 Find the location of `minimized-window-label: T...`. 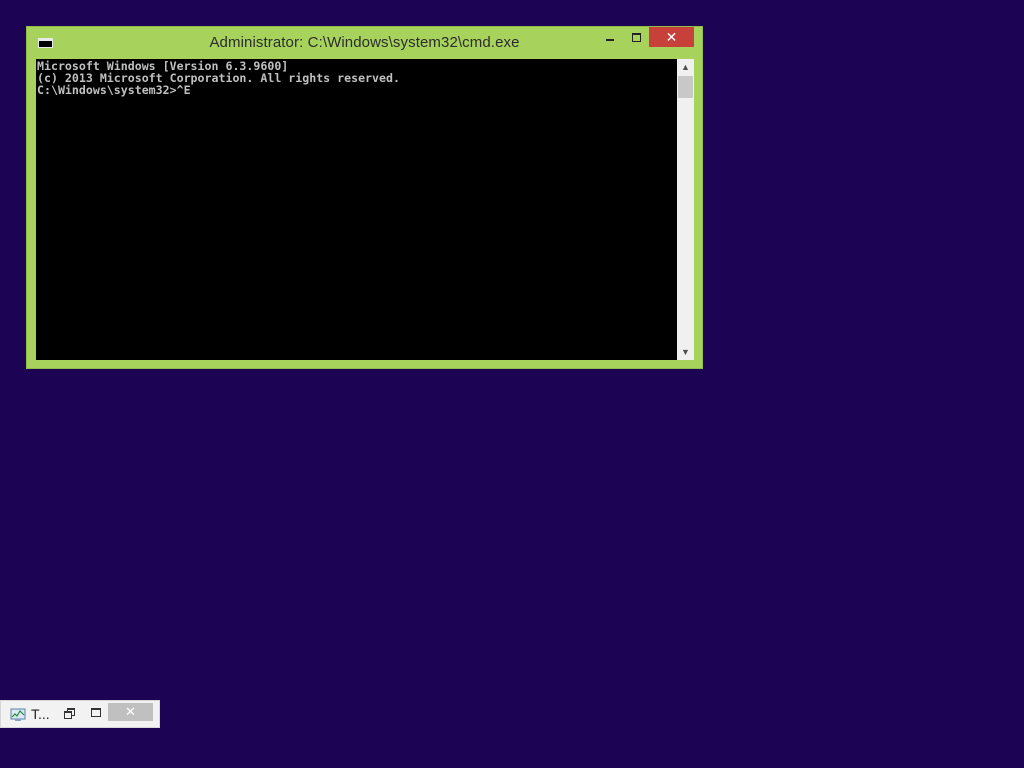

minimized-window-label: T... is located at coordinates (40, 714).